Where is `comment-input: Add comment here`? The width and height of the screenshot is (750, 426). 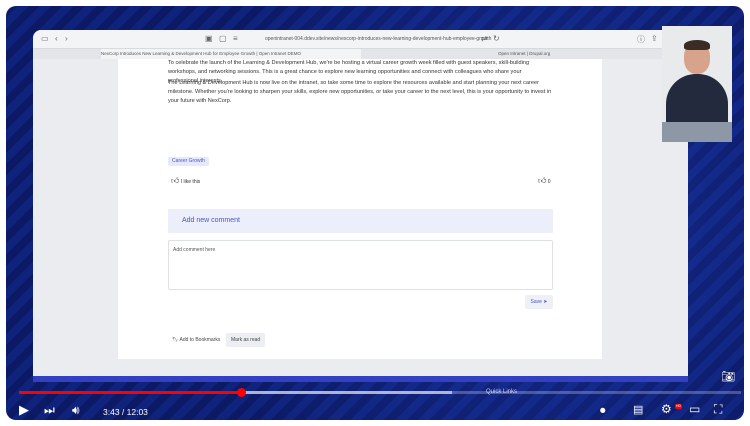 comment-input: Add comment here is located at coordinates (360, 265).